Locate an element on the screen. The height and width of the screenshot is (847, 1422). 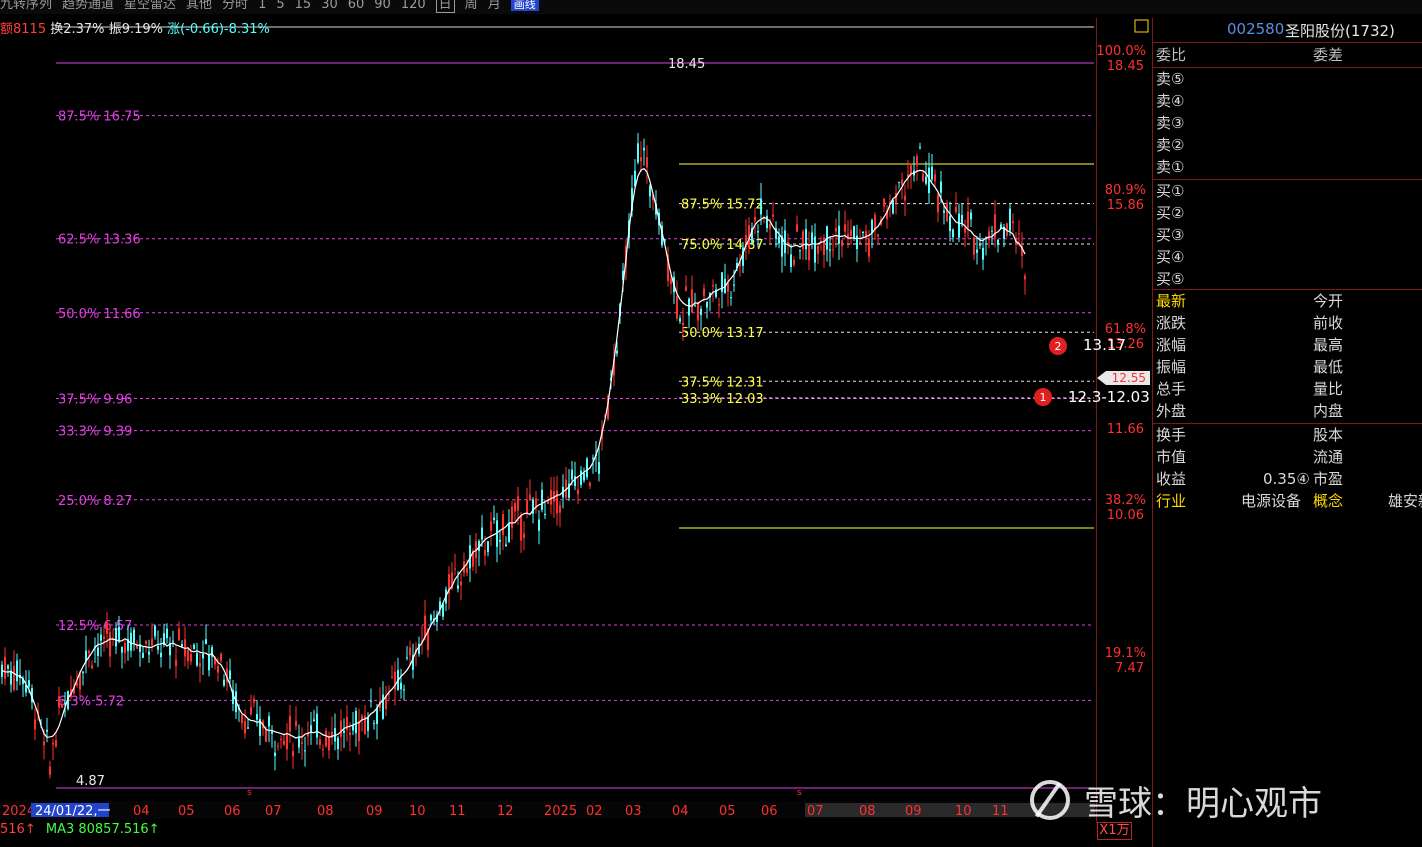
x-tick-15: 05 is located at coordinates (727, 811).